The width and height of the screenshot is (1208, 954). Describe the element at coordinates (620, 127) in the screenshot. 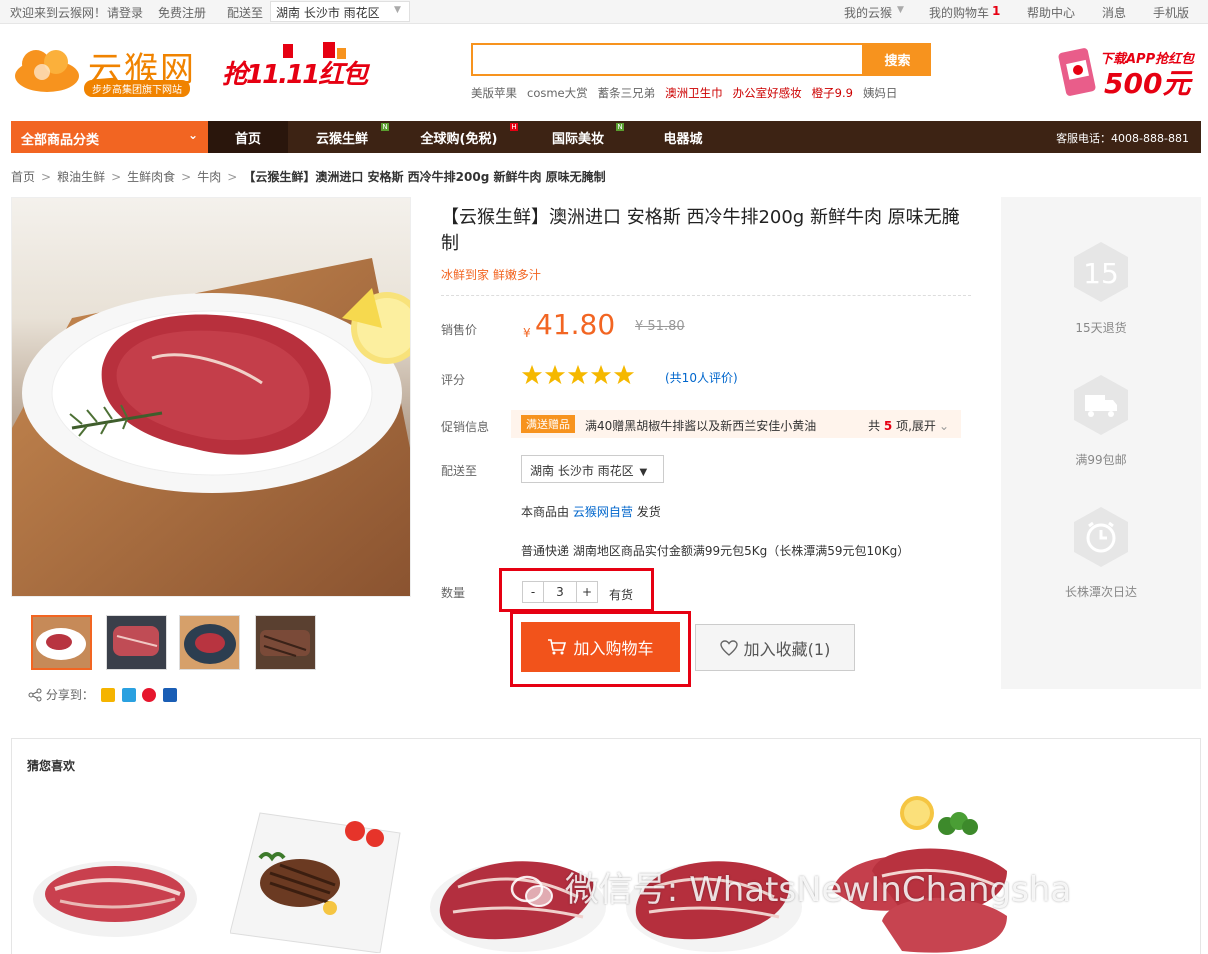

I see `new-badge: N` at that location.